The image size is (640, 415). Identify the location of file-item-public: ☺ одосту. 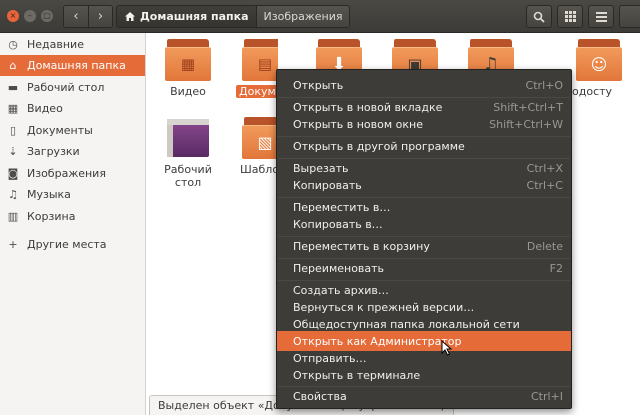
(606, 68).